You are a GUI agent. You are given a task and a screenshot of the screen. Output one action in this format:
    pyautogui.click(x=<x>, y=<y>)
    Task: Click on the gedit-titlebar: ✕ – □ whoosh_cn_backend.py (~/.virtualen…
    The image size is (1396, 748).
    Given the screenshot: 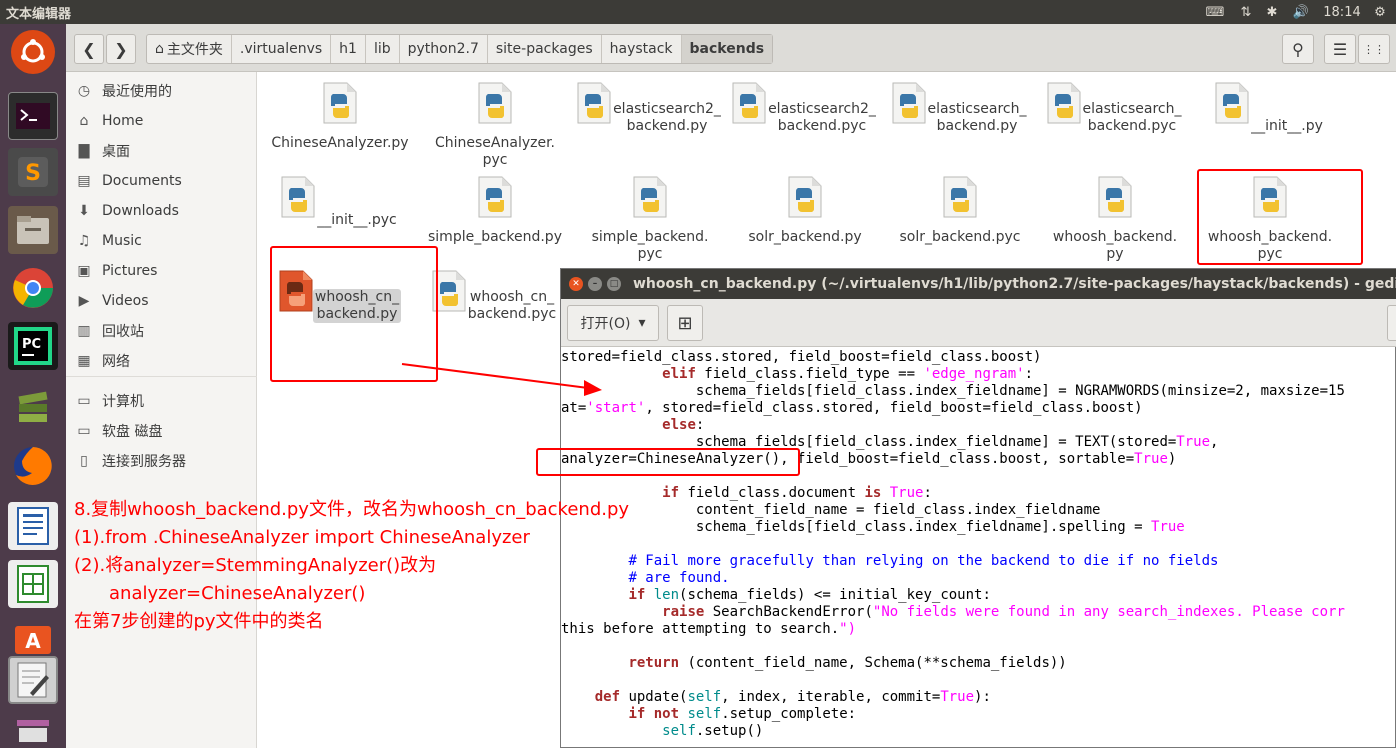 What is the action you would take?
    pyautogui.click(x=978, y=284)
    